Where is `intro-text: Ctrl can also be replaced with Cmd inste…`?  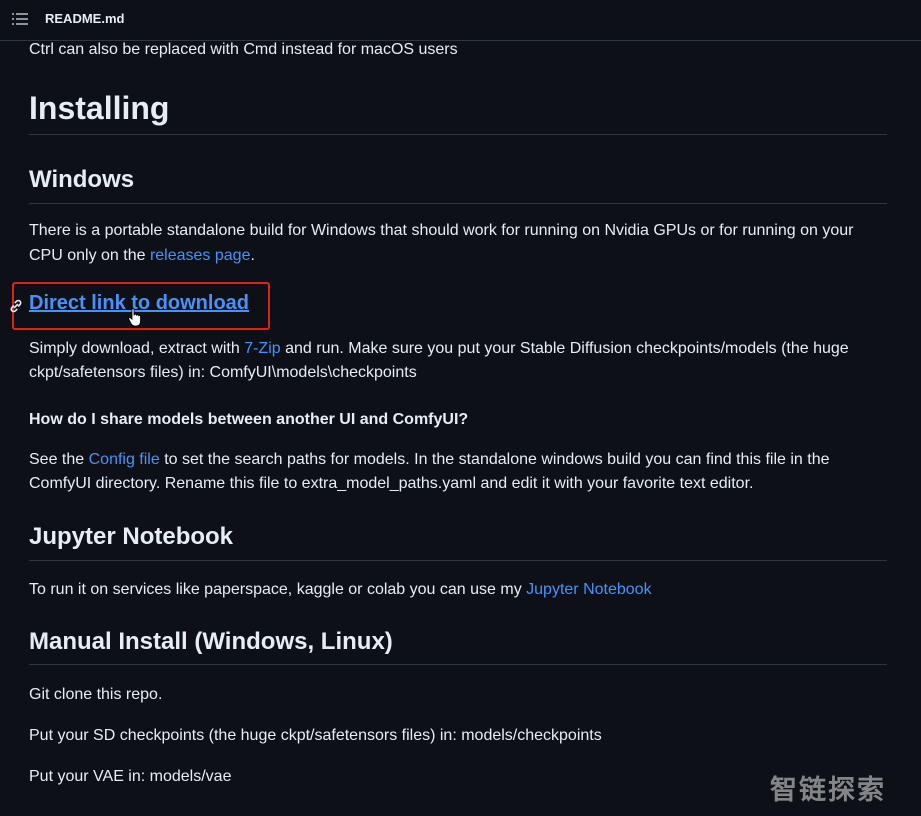
intro-text: Ctrl can also be replaced with Cmd inste… is located at coordinates (243, 49).